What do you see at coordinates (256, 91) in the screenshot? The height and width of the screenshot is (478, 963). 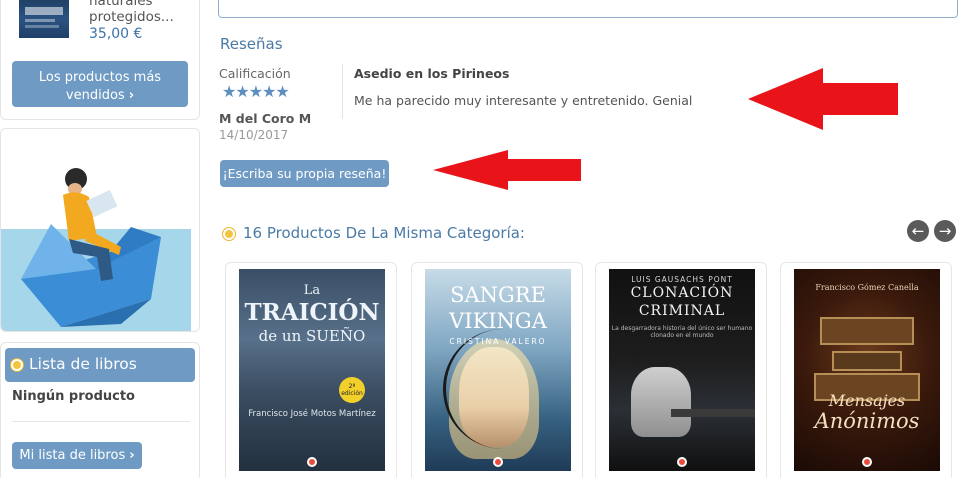 I see `star-rating: ★★★★★` at bounding box center [256, 91].